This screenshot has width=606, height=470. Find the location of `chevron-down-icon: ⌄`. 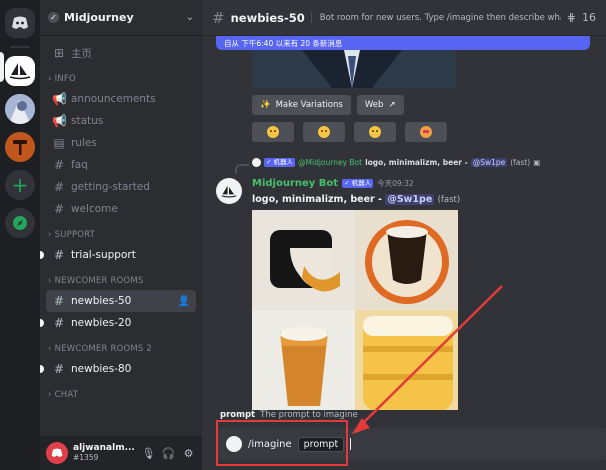

chevron-down-icon: ⌄ is located at coordinates (190, 17).